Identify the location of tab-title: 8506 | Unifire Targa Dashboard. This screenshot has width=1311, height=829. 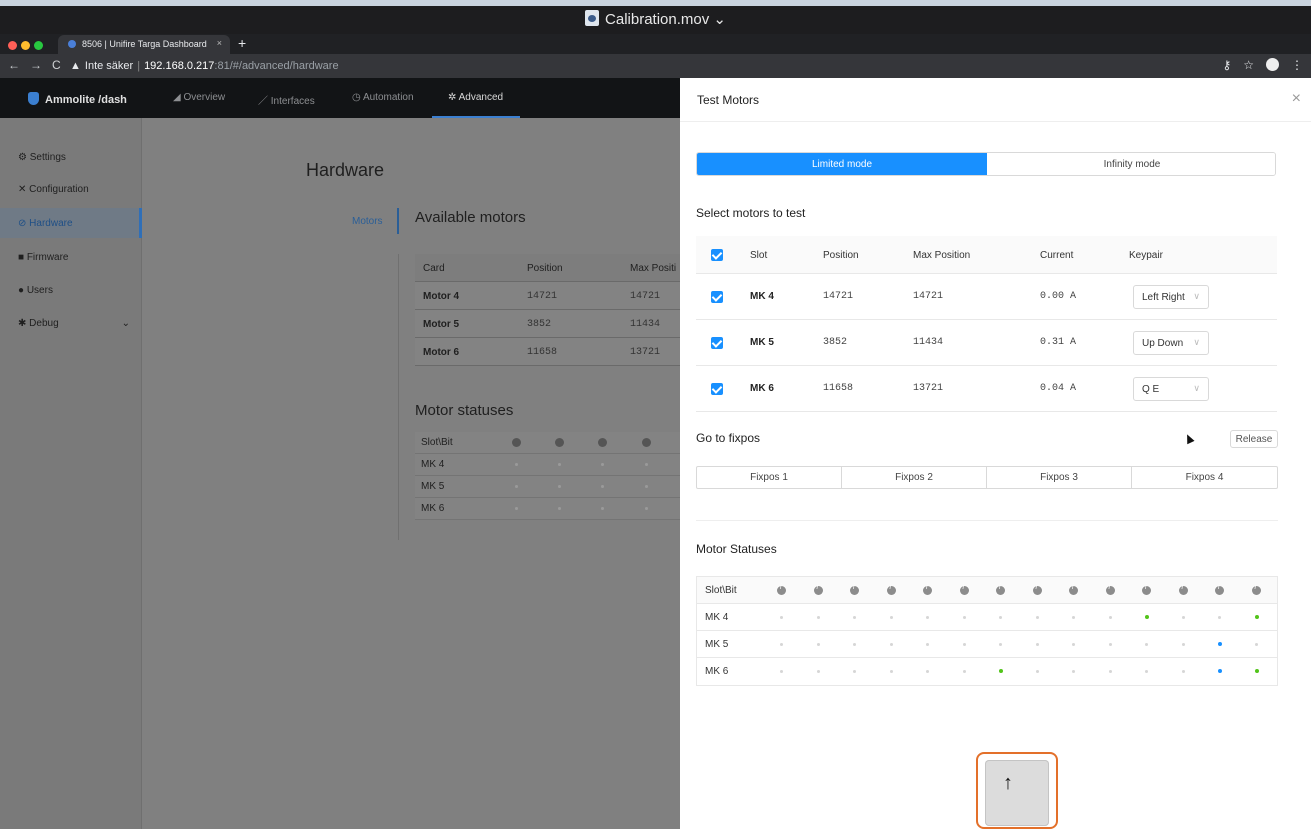
(144, 44).